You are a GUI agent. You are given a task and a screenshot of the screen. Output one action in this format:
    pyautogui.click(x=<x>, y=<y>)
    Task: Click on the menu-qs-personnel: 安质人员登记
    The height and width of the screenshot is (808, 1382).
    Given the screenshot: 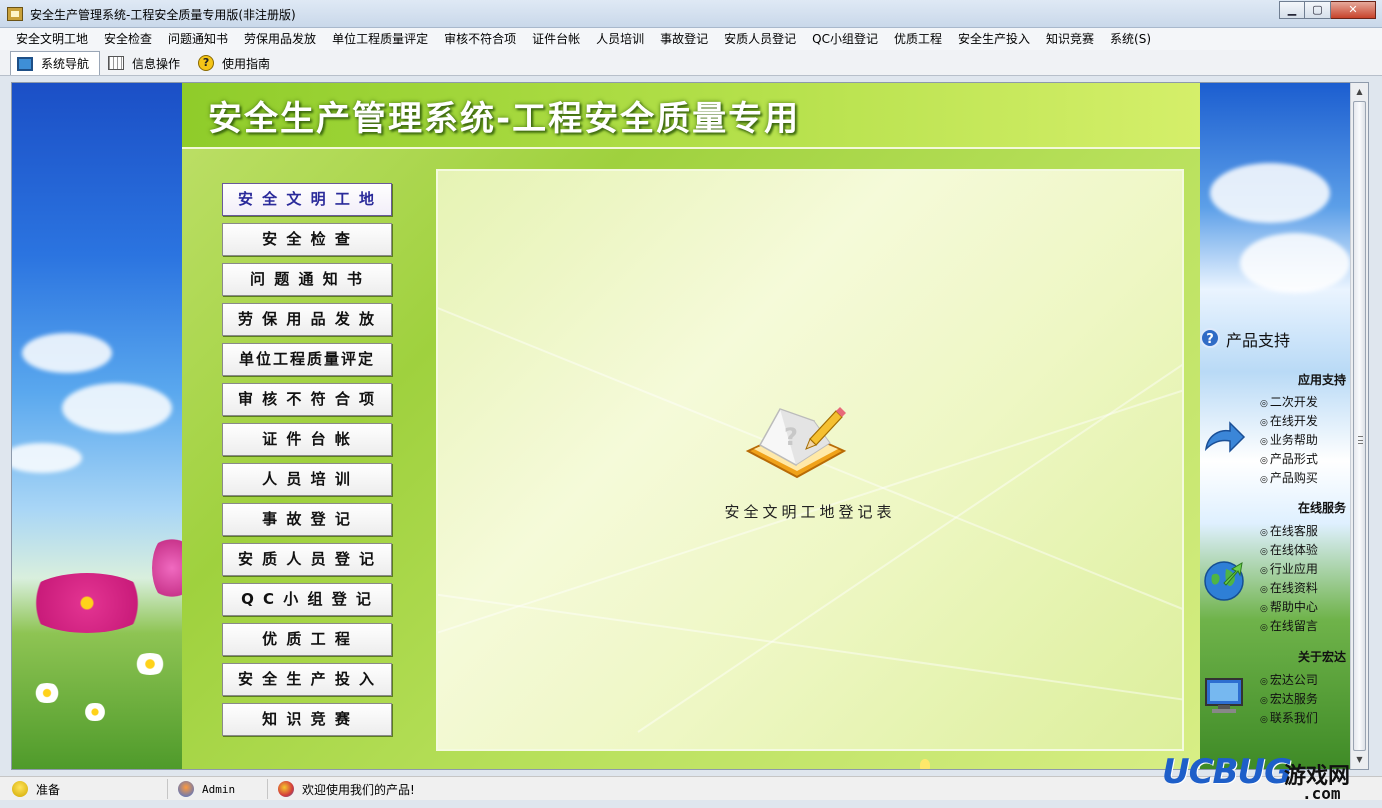 What is the action you would take?
    pyautogui.click(x=760, y=39)
    